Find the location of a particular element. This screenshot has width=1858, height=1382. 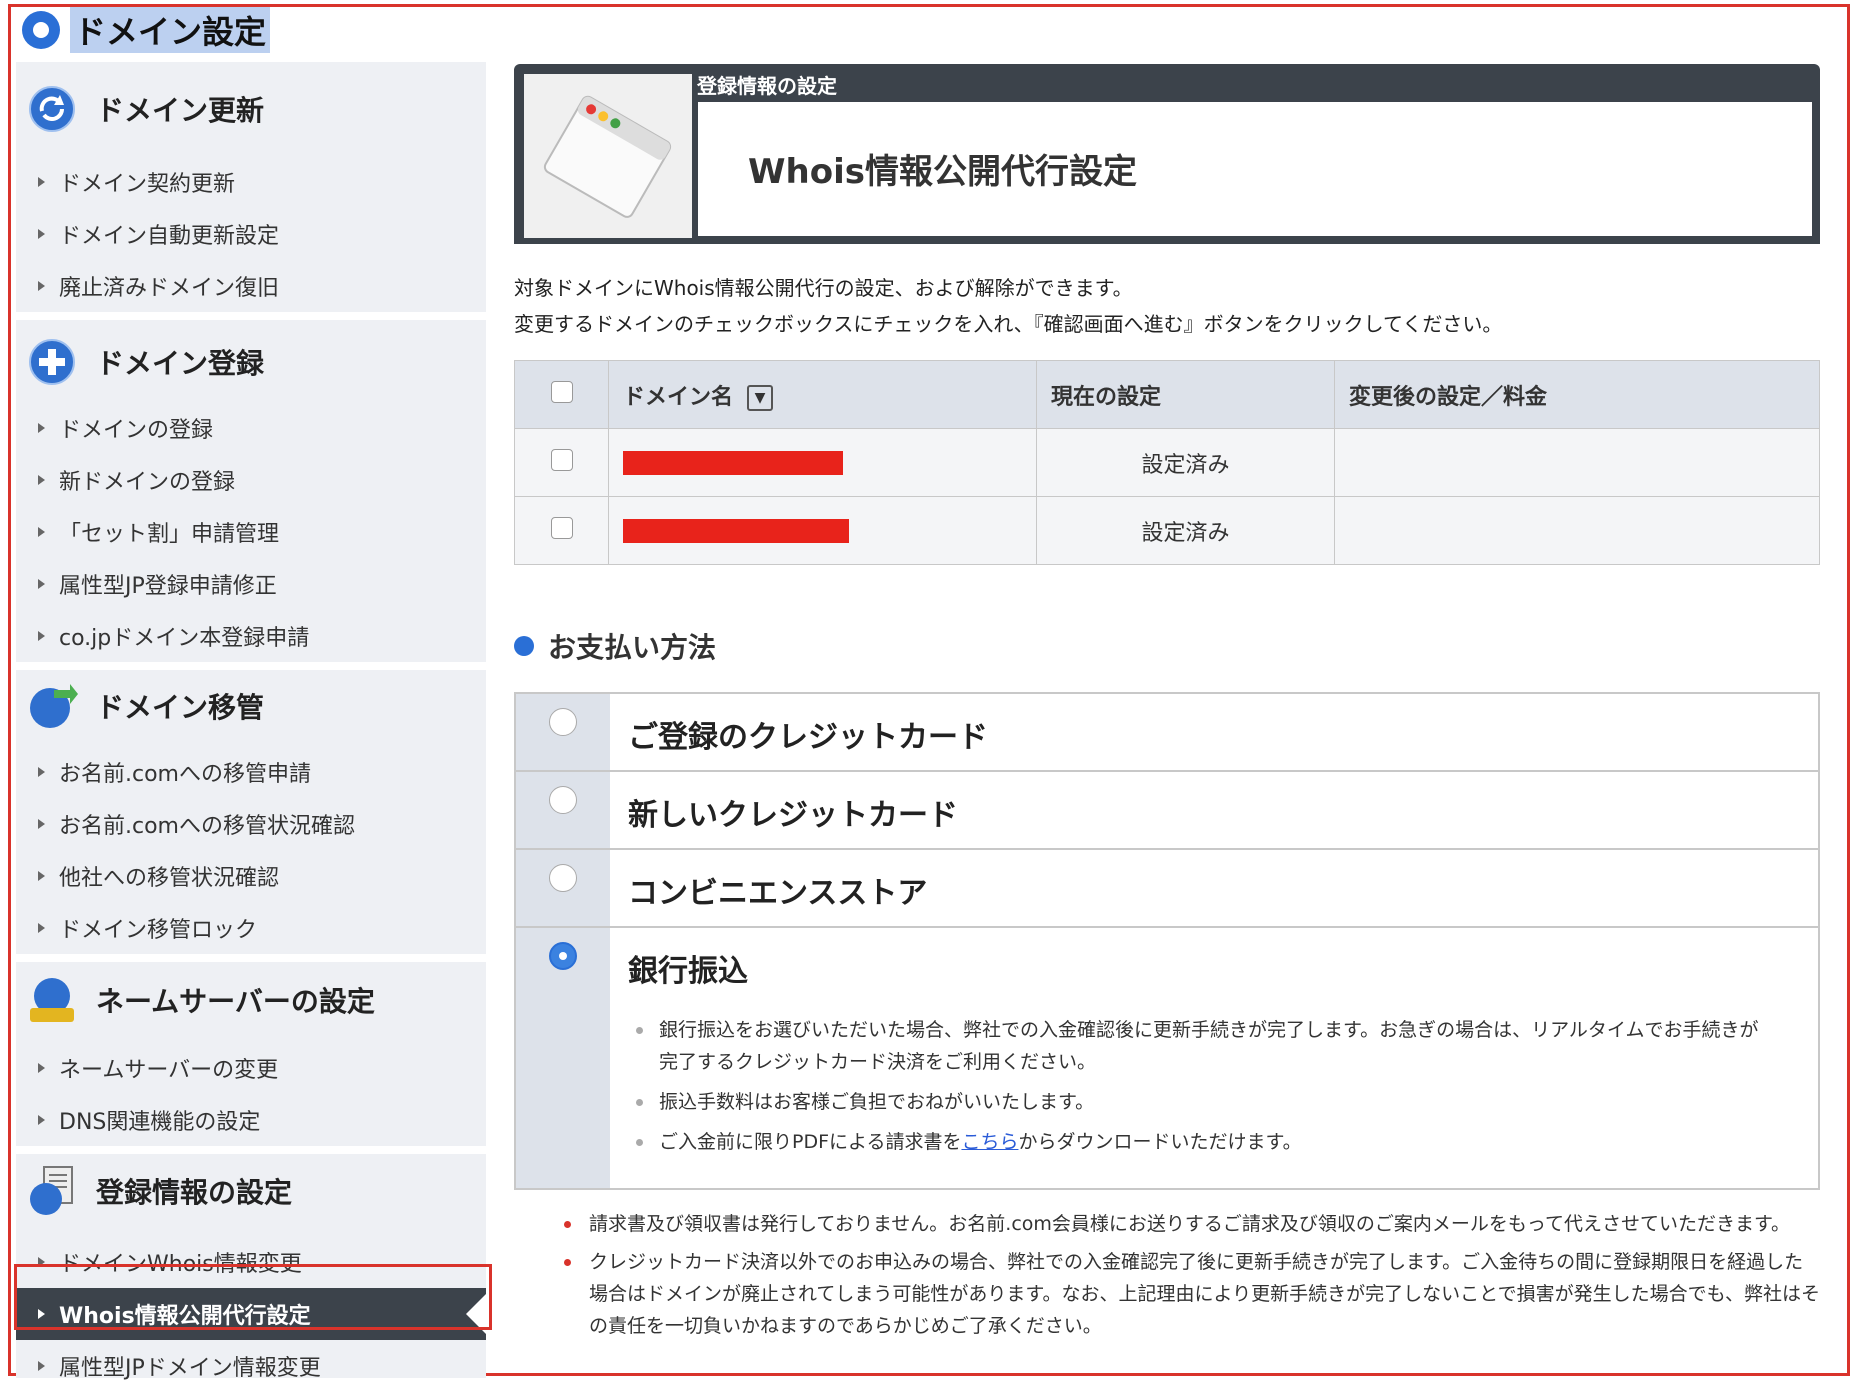

sidebar-item-ns-change: ネームサーバーの変更 is located at coordinates (251, 1068).